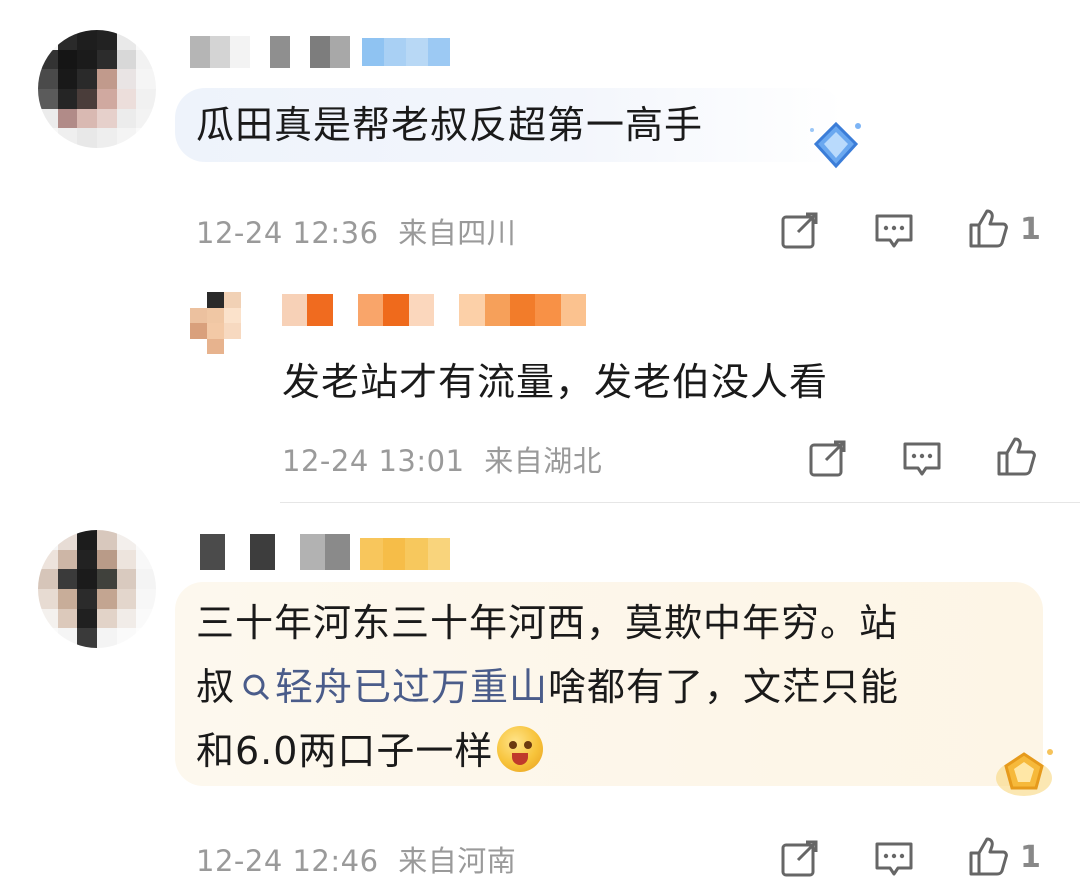 This screenshot has height=895, width=1080. I want to click on emoji-icon, so click(520, 749).